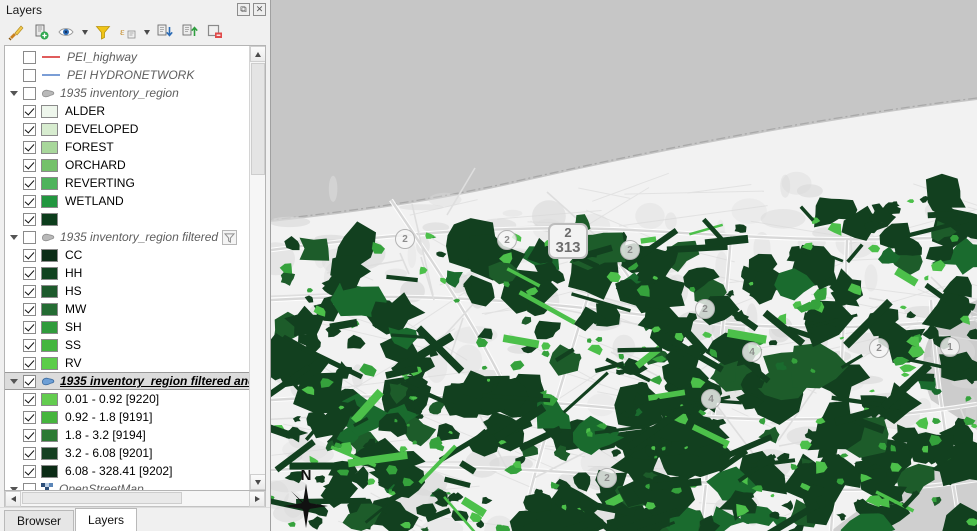 The width and height of the screenshot is (977, 531). What do you see at coordinates (127, 255) in the screenshot?
I see `legend-class-row-11: CC` at bounding box center [127, 255].